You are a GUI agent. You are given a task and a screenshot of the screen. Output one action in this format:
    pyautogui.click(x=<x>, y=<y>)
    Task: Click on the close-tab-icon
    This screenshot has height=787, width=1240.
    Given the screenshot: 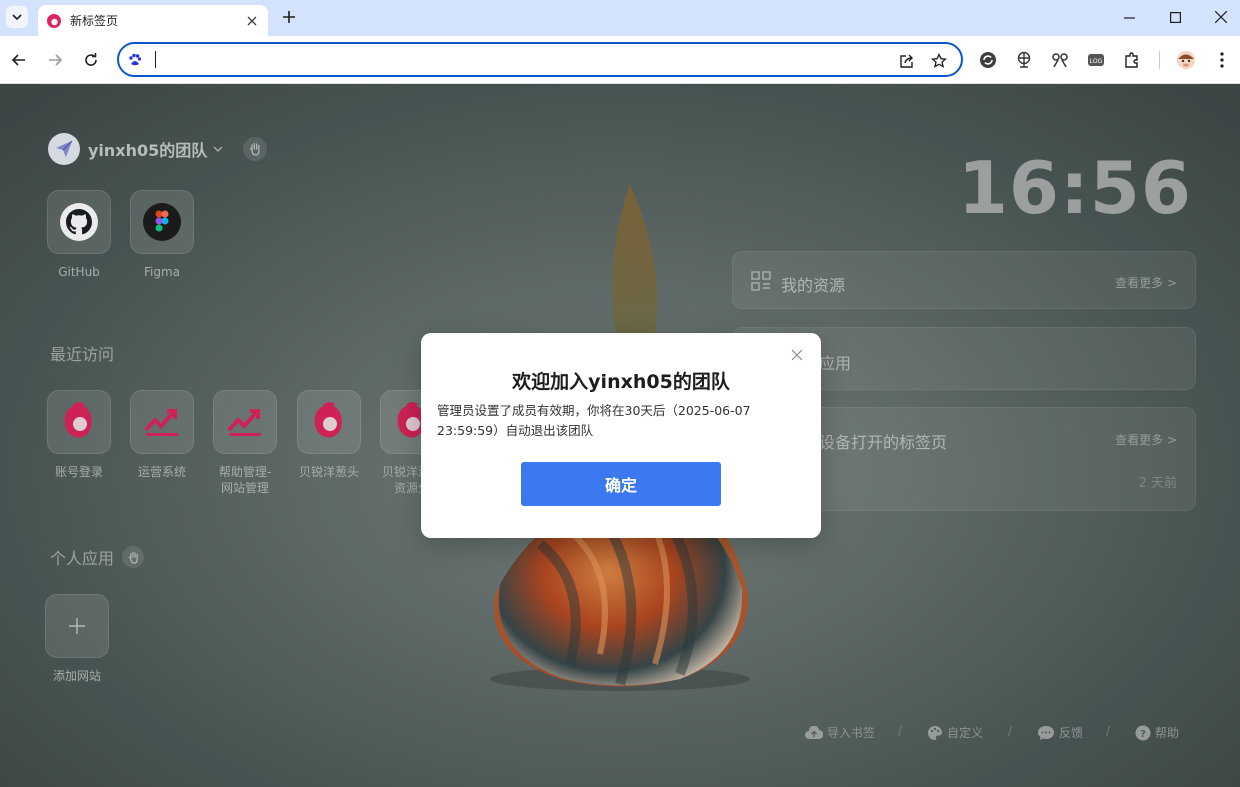 What is the action you would take?
    pyautogui.click(x=252, y=21)
    